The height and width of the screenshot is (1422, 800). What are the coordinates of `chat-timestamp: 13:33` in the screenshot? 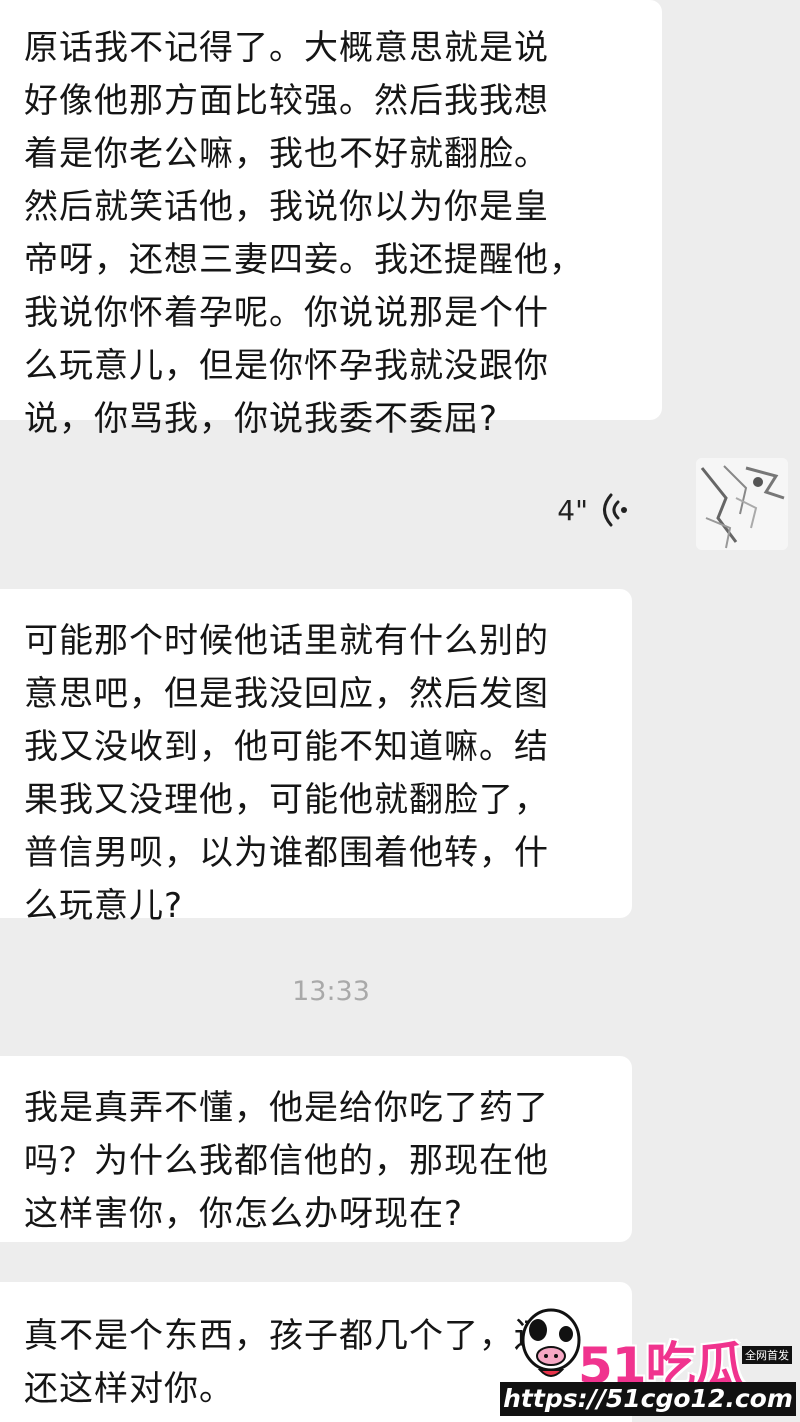 It's located at (331, 991).